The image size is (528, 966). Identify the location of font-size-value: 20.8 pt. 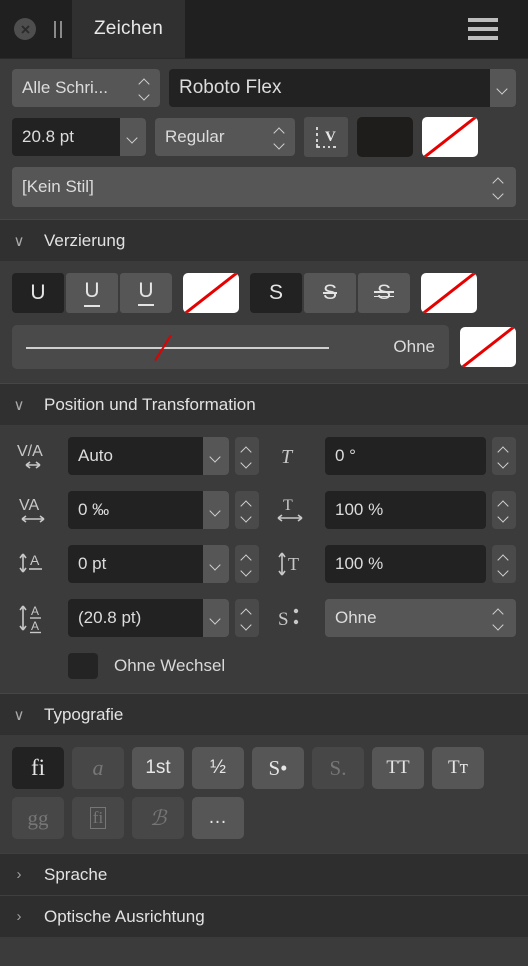
(48, 136).